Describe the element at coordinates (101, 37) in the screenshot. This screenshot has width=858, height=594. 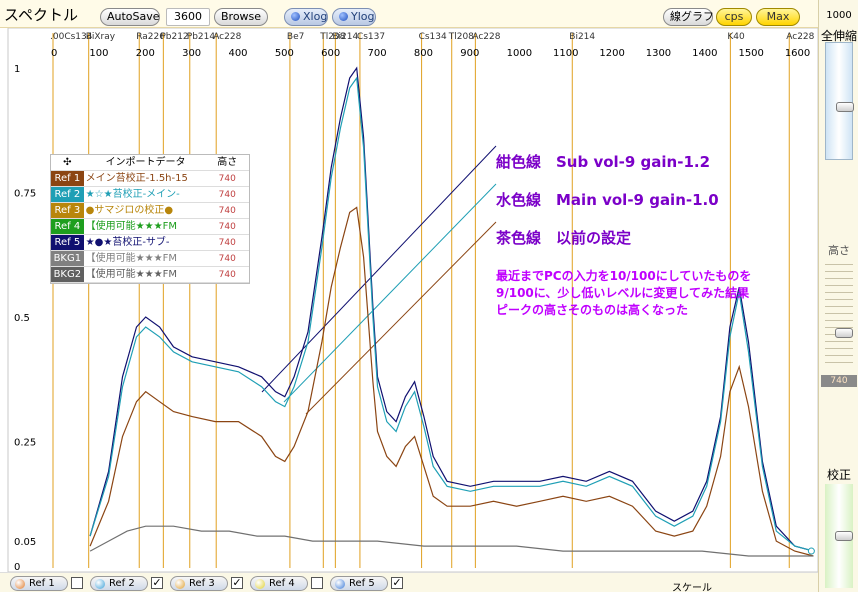
I see `peak-marker-label: BiXray` at that location.